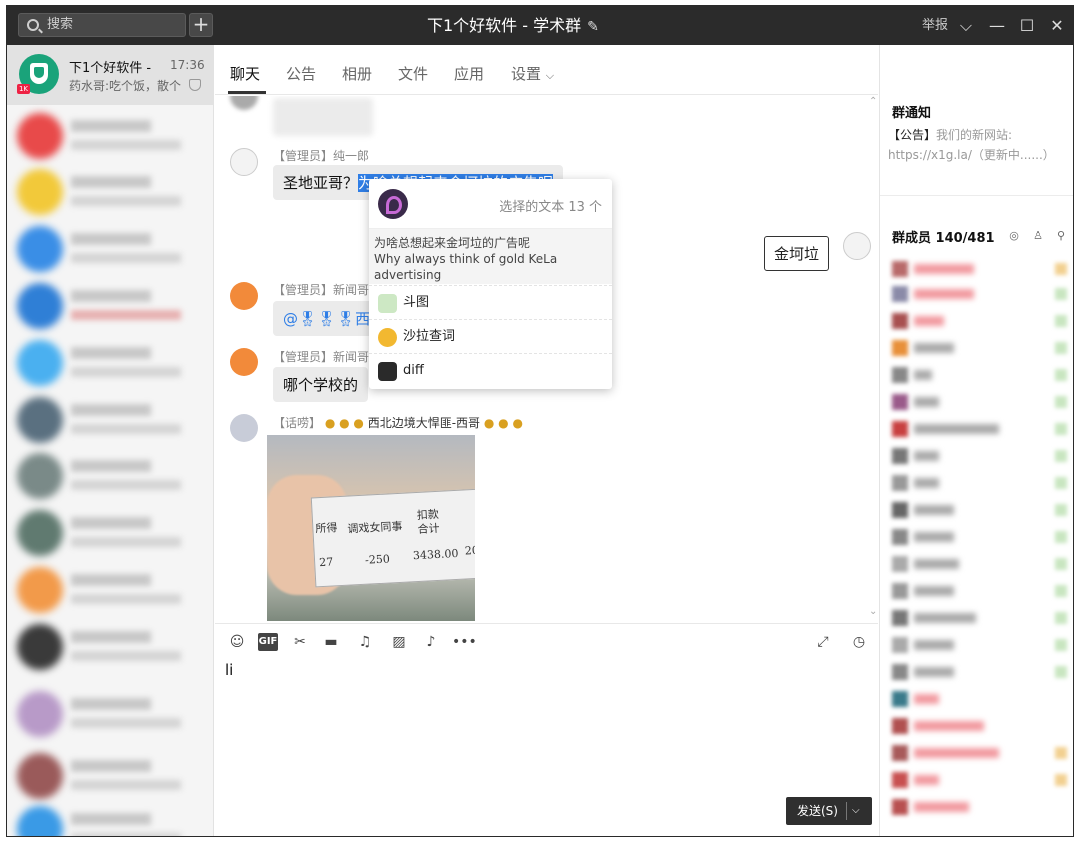 This screenshot has width=1080, height=842. Describe the element at coordinates (110, 75) in the screenshot. I see `contact-item-active: 1K 下1个好软件 - 17:36 药水哥:吃个饭，散个` at that location.